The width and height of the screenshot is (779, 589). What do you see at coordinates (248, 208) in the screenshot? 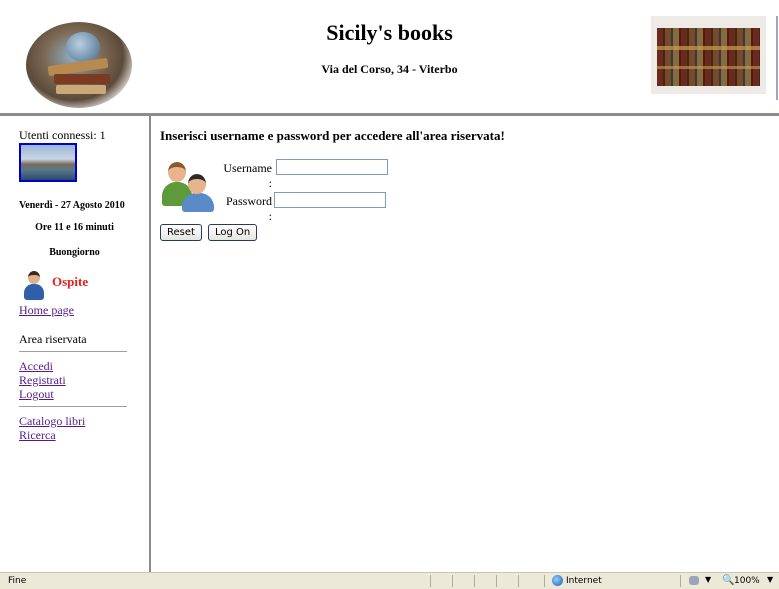
I see `password-label: Password :` at bounding box center [248, 208].